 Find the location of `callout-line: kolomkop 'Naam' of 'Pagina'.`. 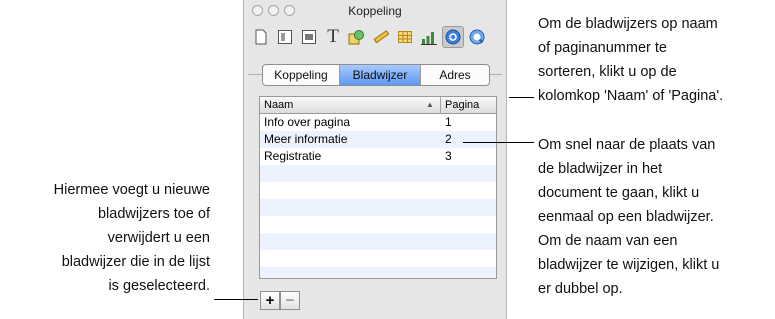

callout-line: kolomkop 'Naam' of 'Pagina'. is located at coordinates (631, 96).